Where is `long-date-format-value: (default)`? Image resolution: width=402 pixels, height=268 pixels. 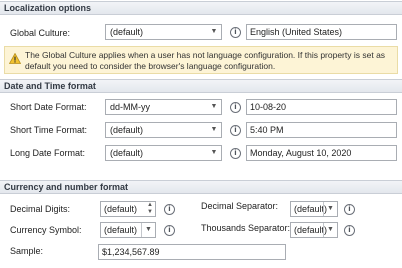 long-date-format-value: (default) is located at coordinates (127, 153).